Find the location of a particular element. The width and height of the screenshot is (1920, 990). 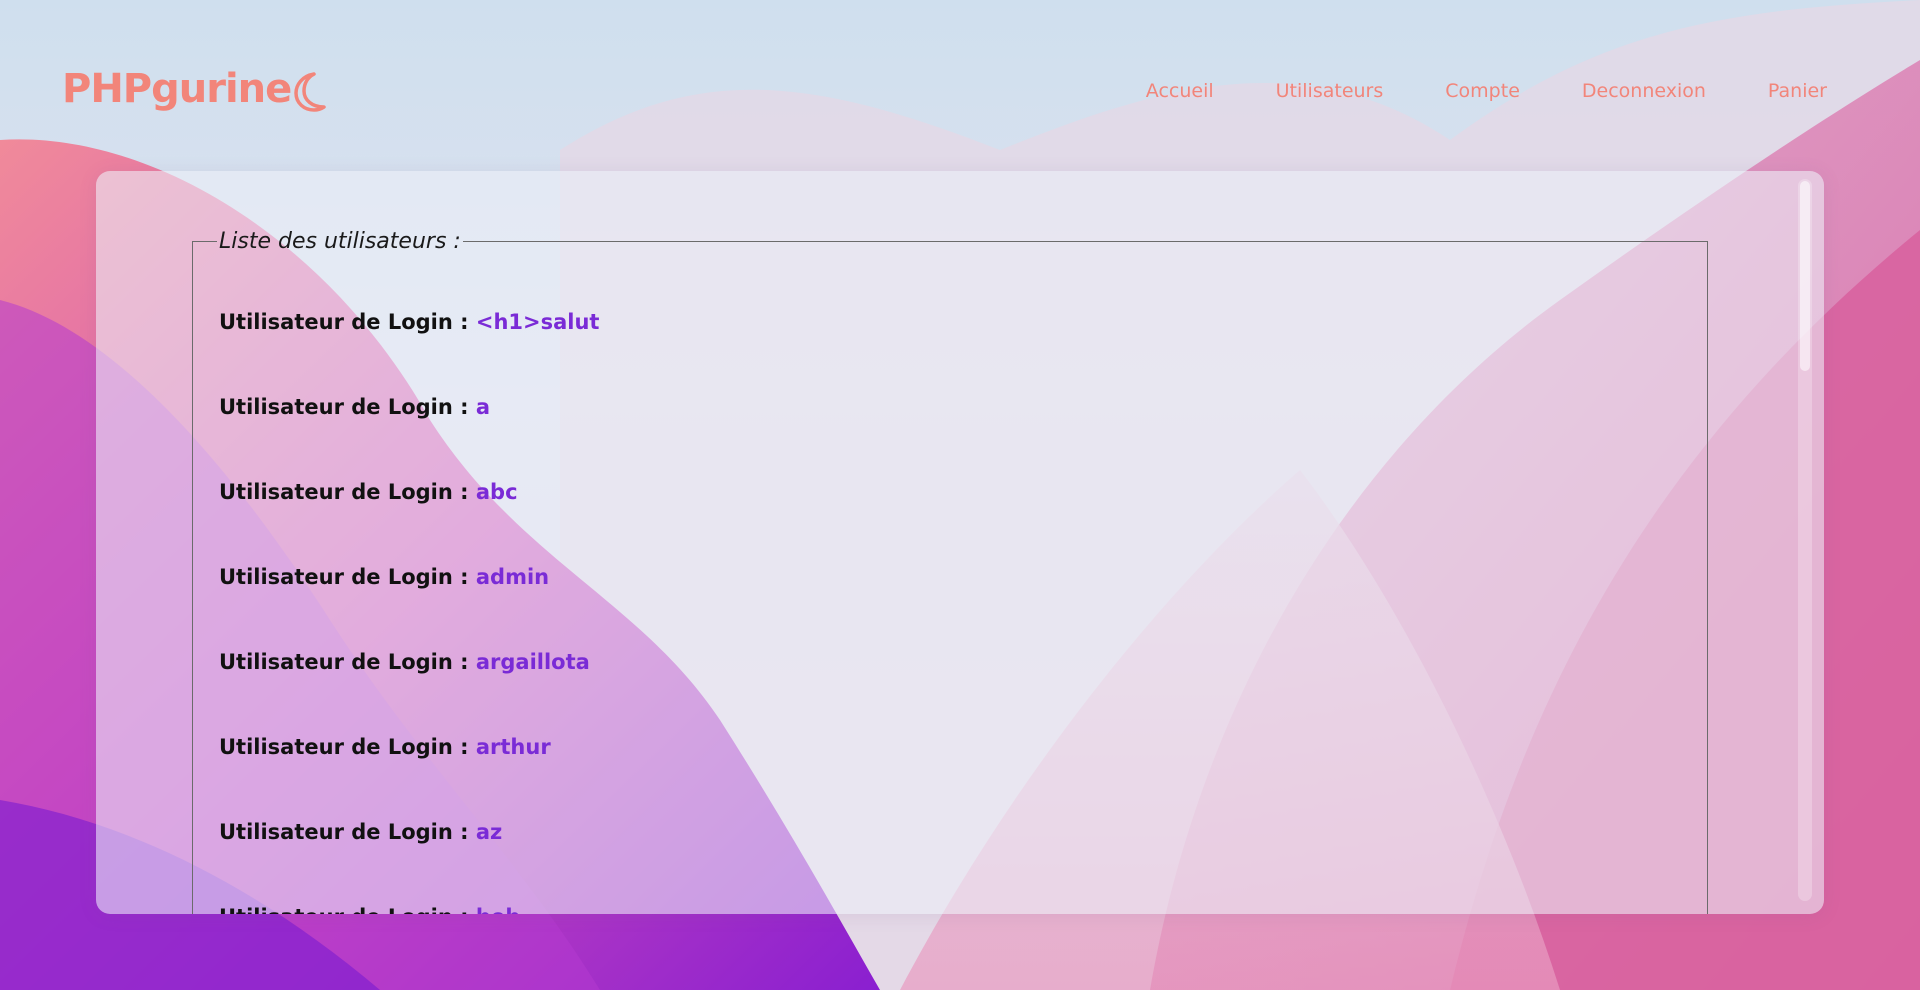

nav-compte: Compte is located at coordinates (1482, 91).